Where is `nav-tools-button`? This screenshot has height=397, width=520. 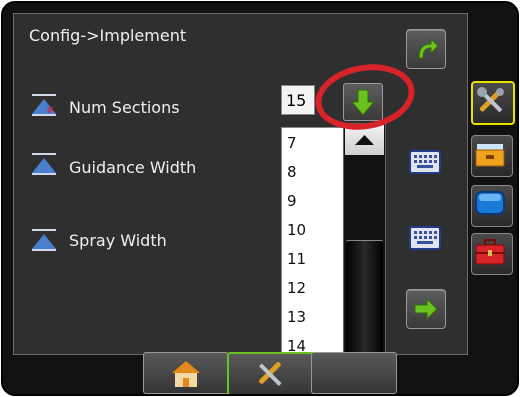 nav-tools-button is located at coordinates (271, 373).